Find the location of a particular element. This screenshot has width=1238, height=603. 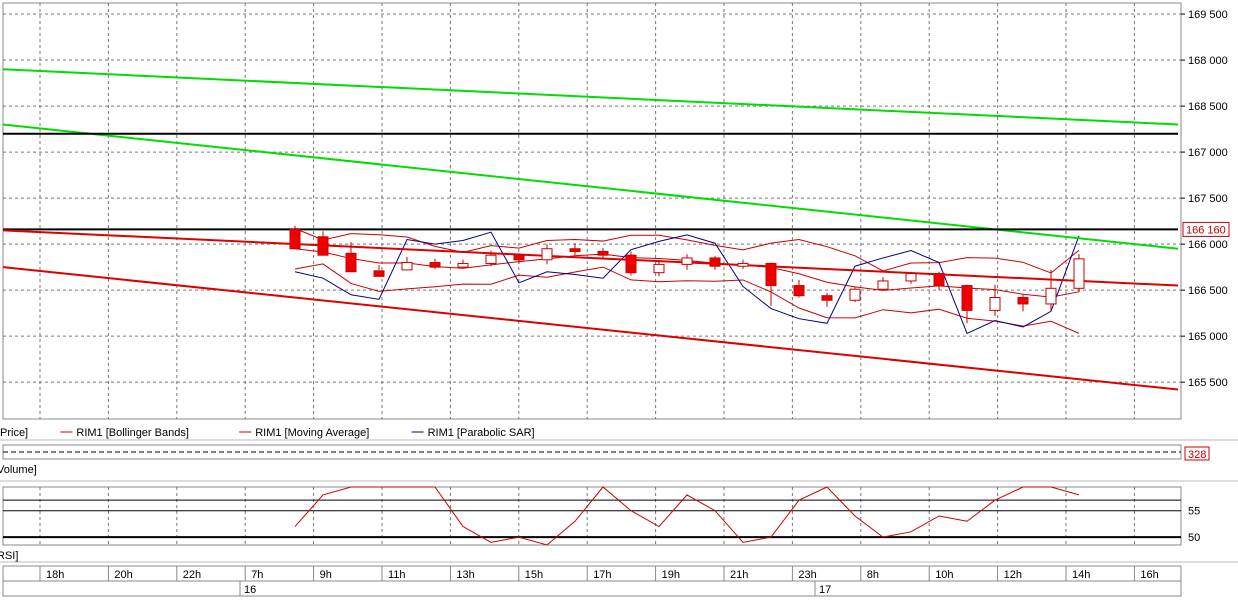

time-axis-label: 17h is located at coordinates (602, 575).